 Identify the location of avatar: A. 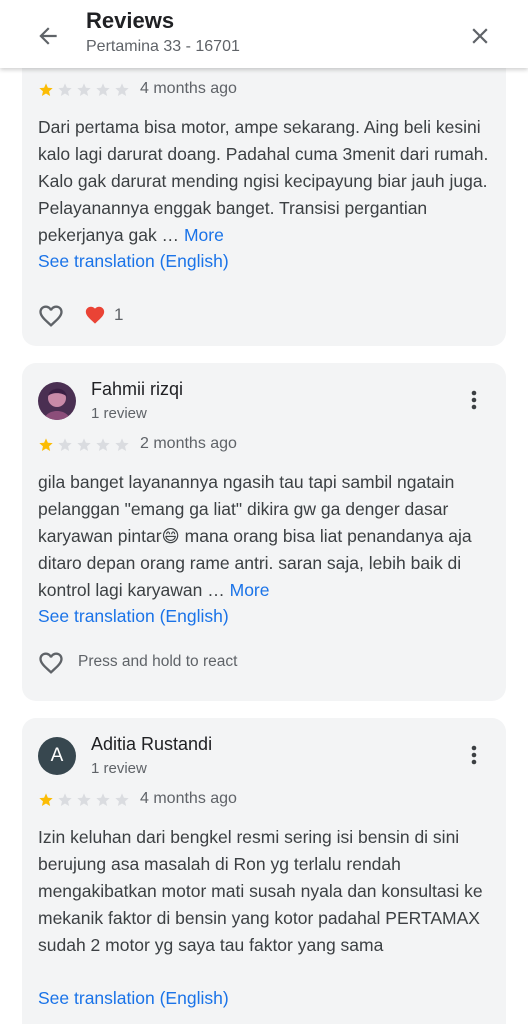
(57, 756).